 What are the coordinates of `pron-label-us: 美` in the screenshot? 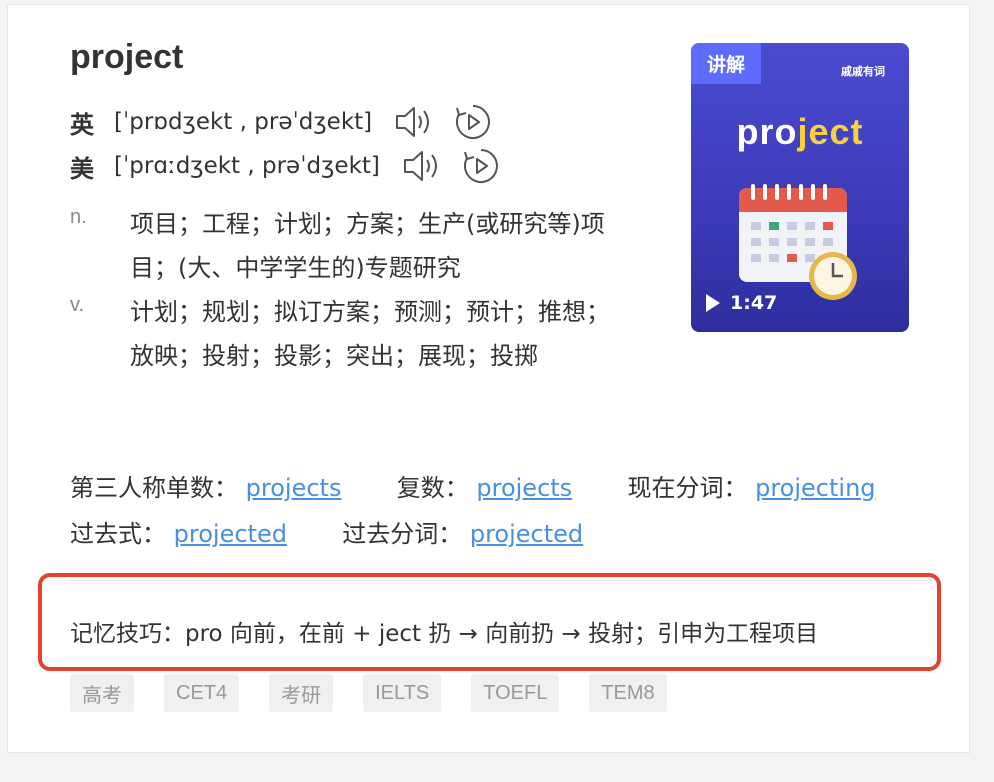 It's located at (82, 168).